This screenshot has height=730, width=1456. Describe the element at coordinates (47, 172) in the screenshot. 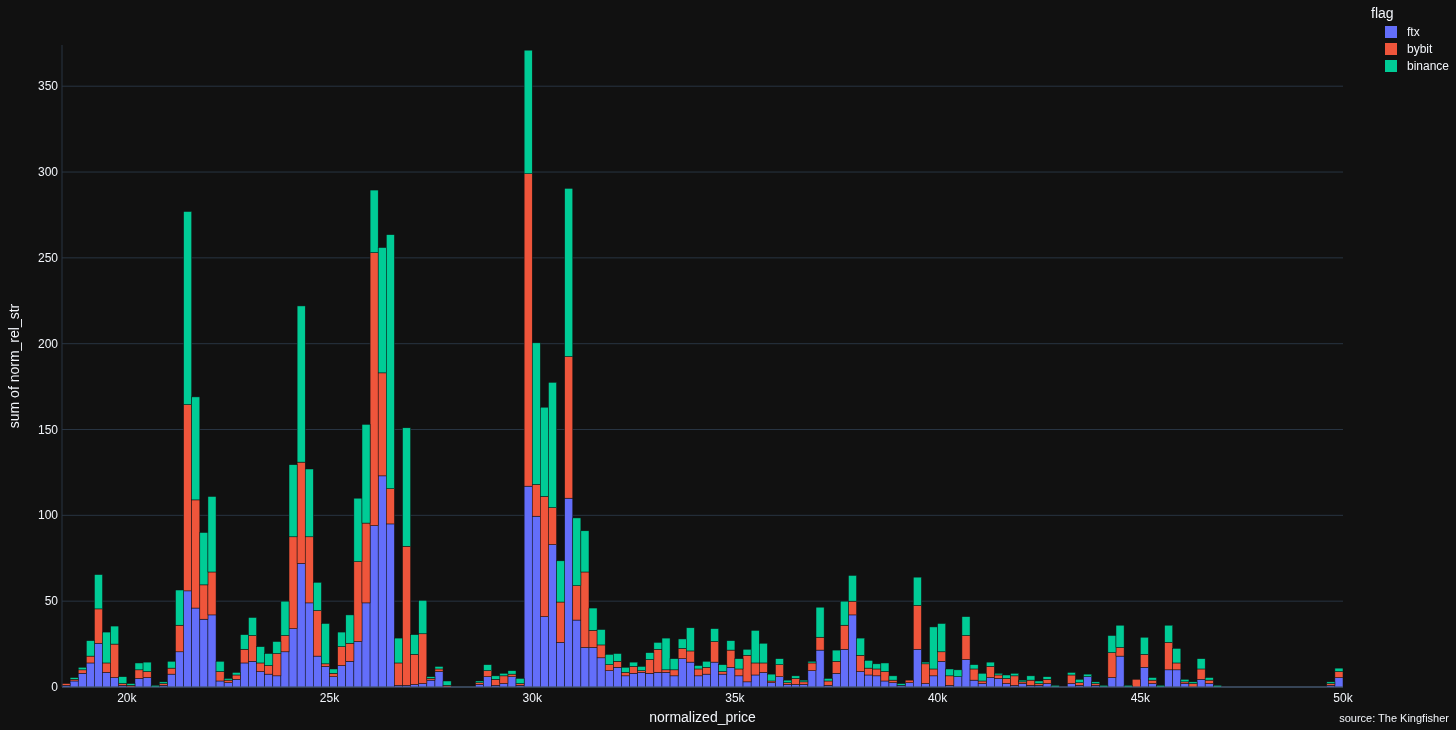

I see `axis-tick-label: 300` at that location.